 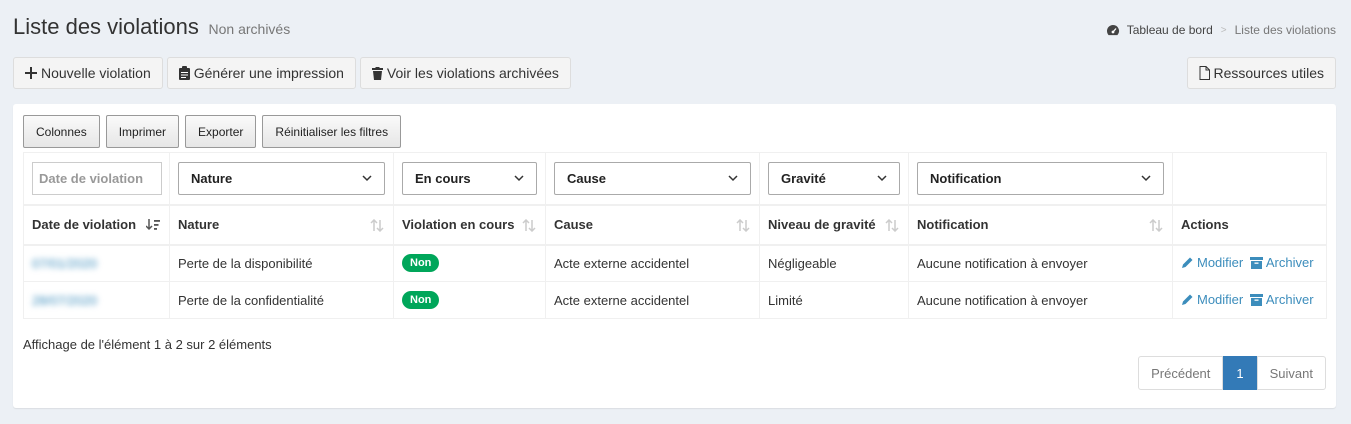 I want to click on column-header-date: Date de violation, so click(x=96, y=225).